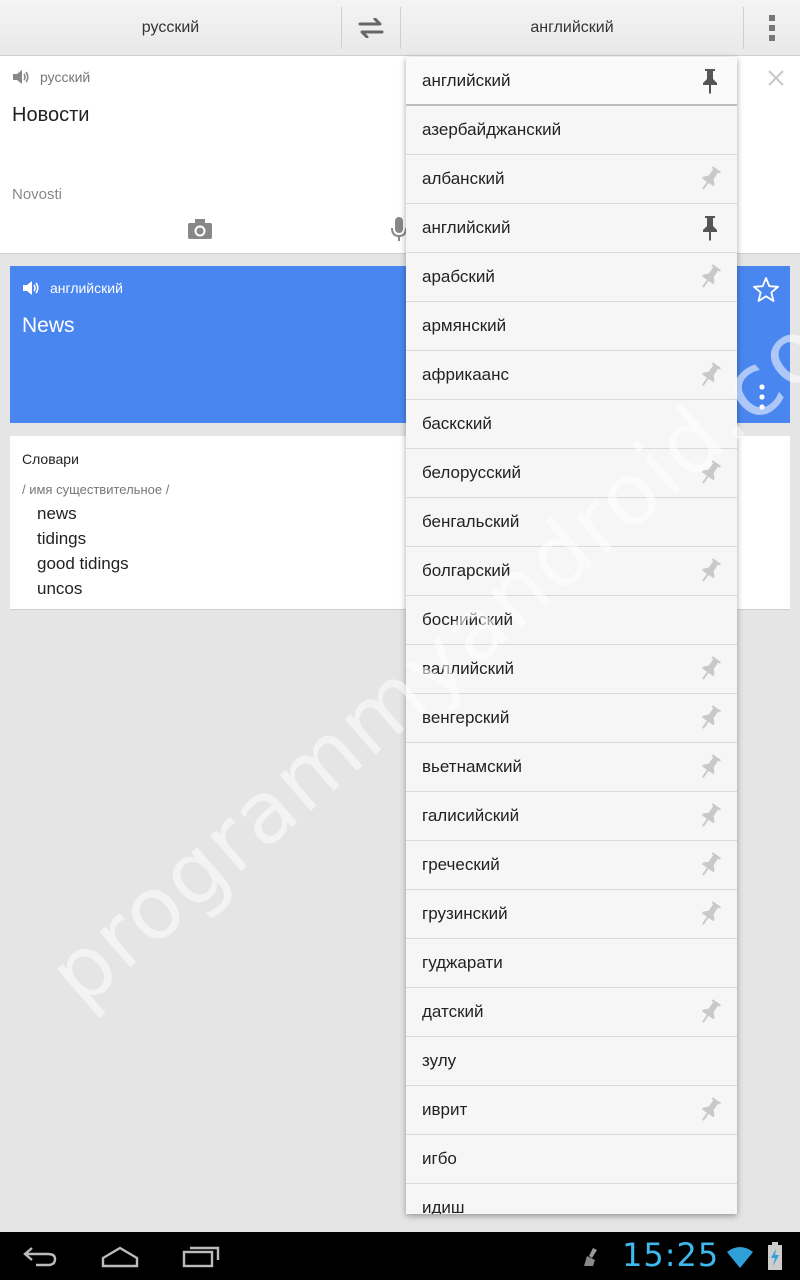 The width and height of the screenshot is (800, 1280). I want to click on target-language-button: английский, so click(572, 27).